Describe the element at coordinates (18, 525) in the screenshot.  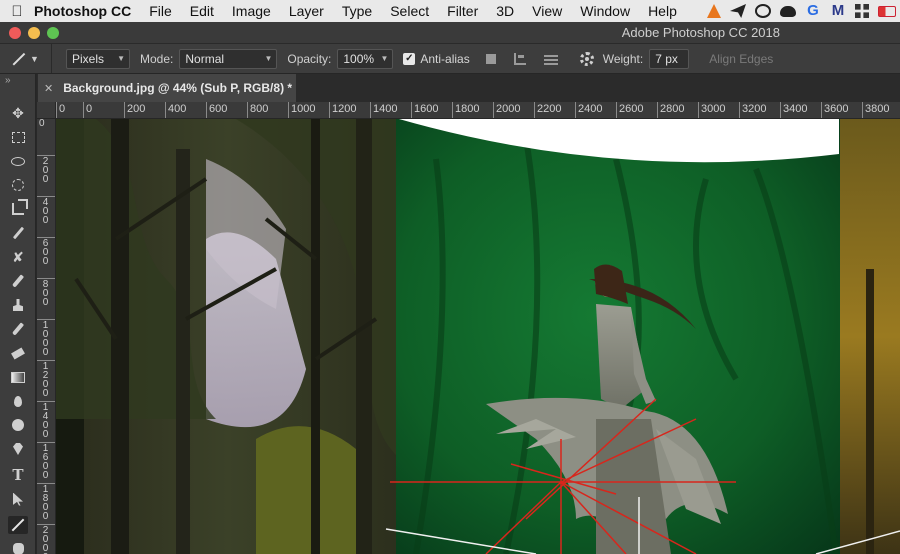
I see `line-tool-icon` at that location.